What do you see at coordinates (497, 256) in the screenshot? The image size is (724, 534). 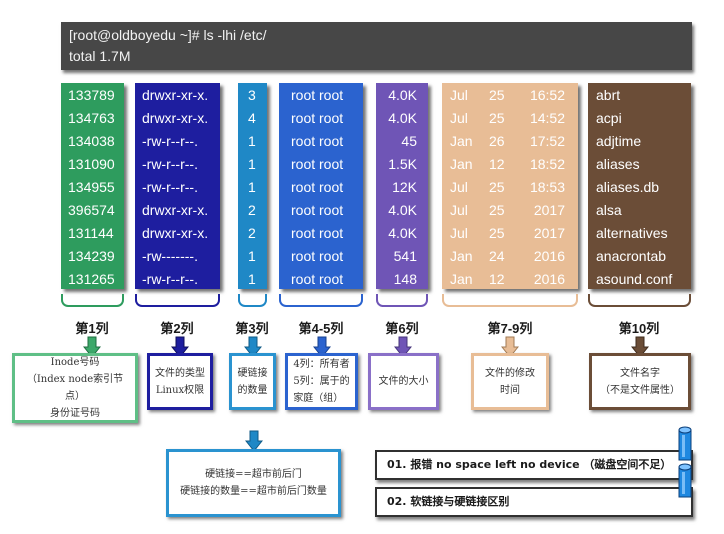 I see `day-cell: 24` at bounding box center [497, 256].